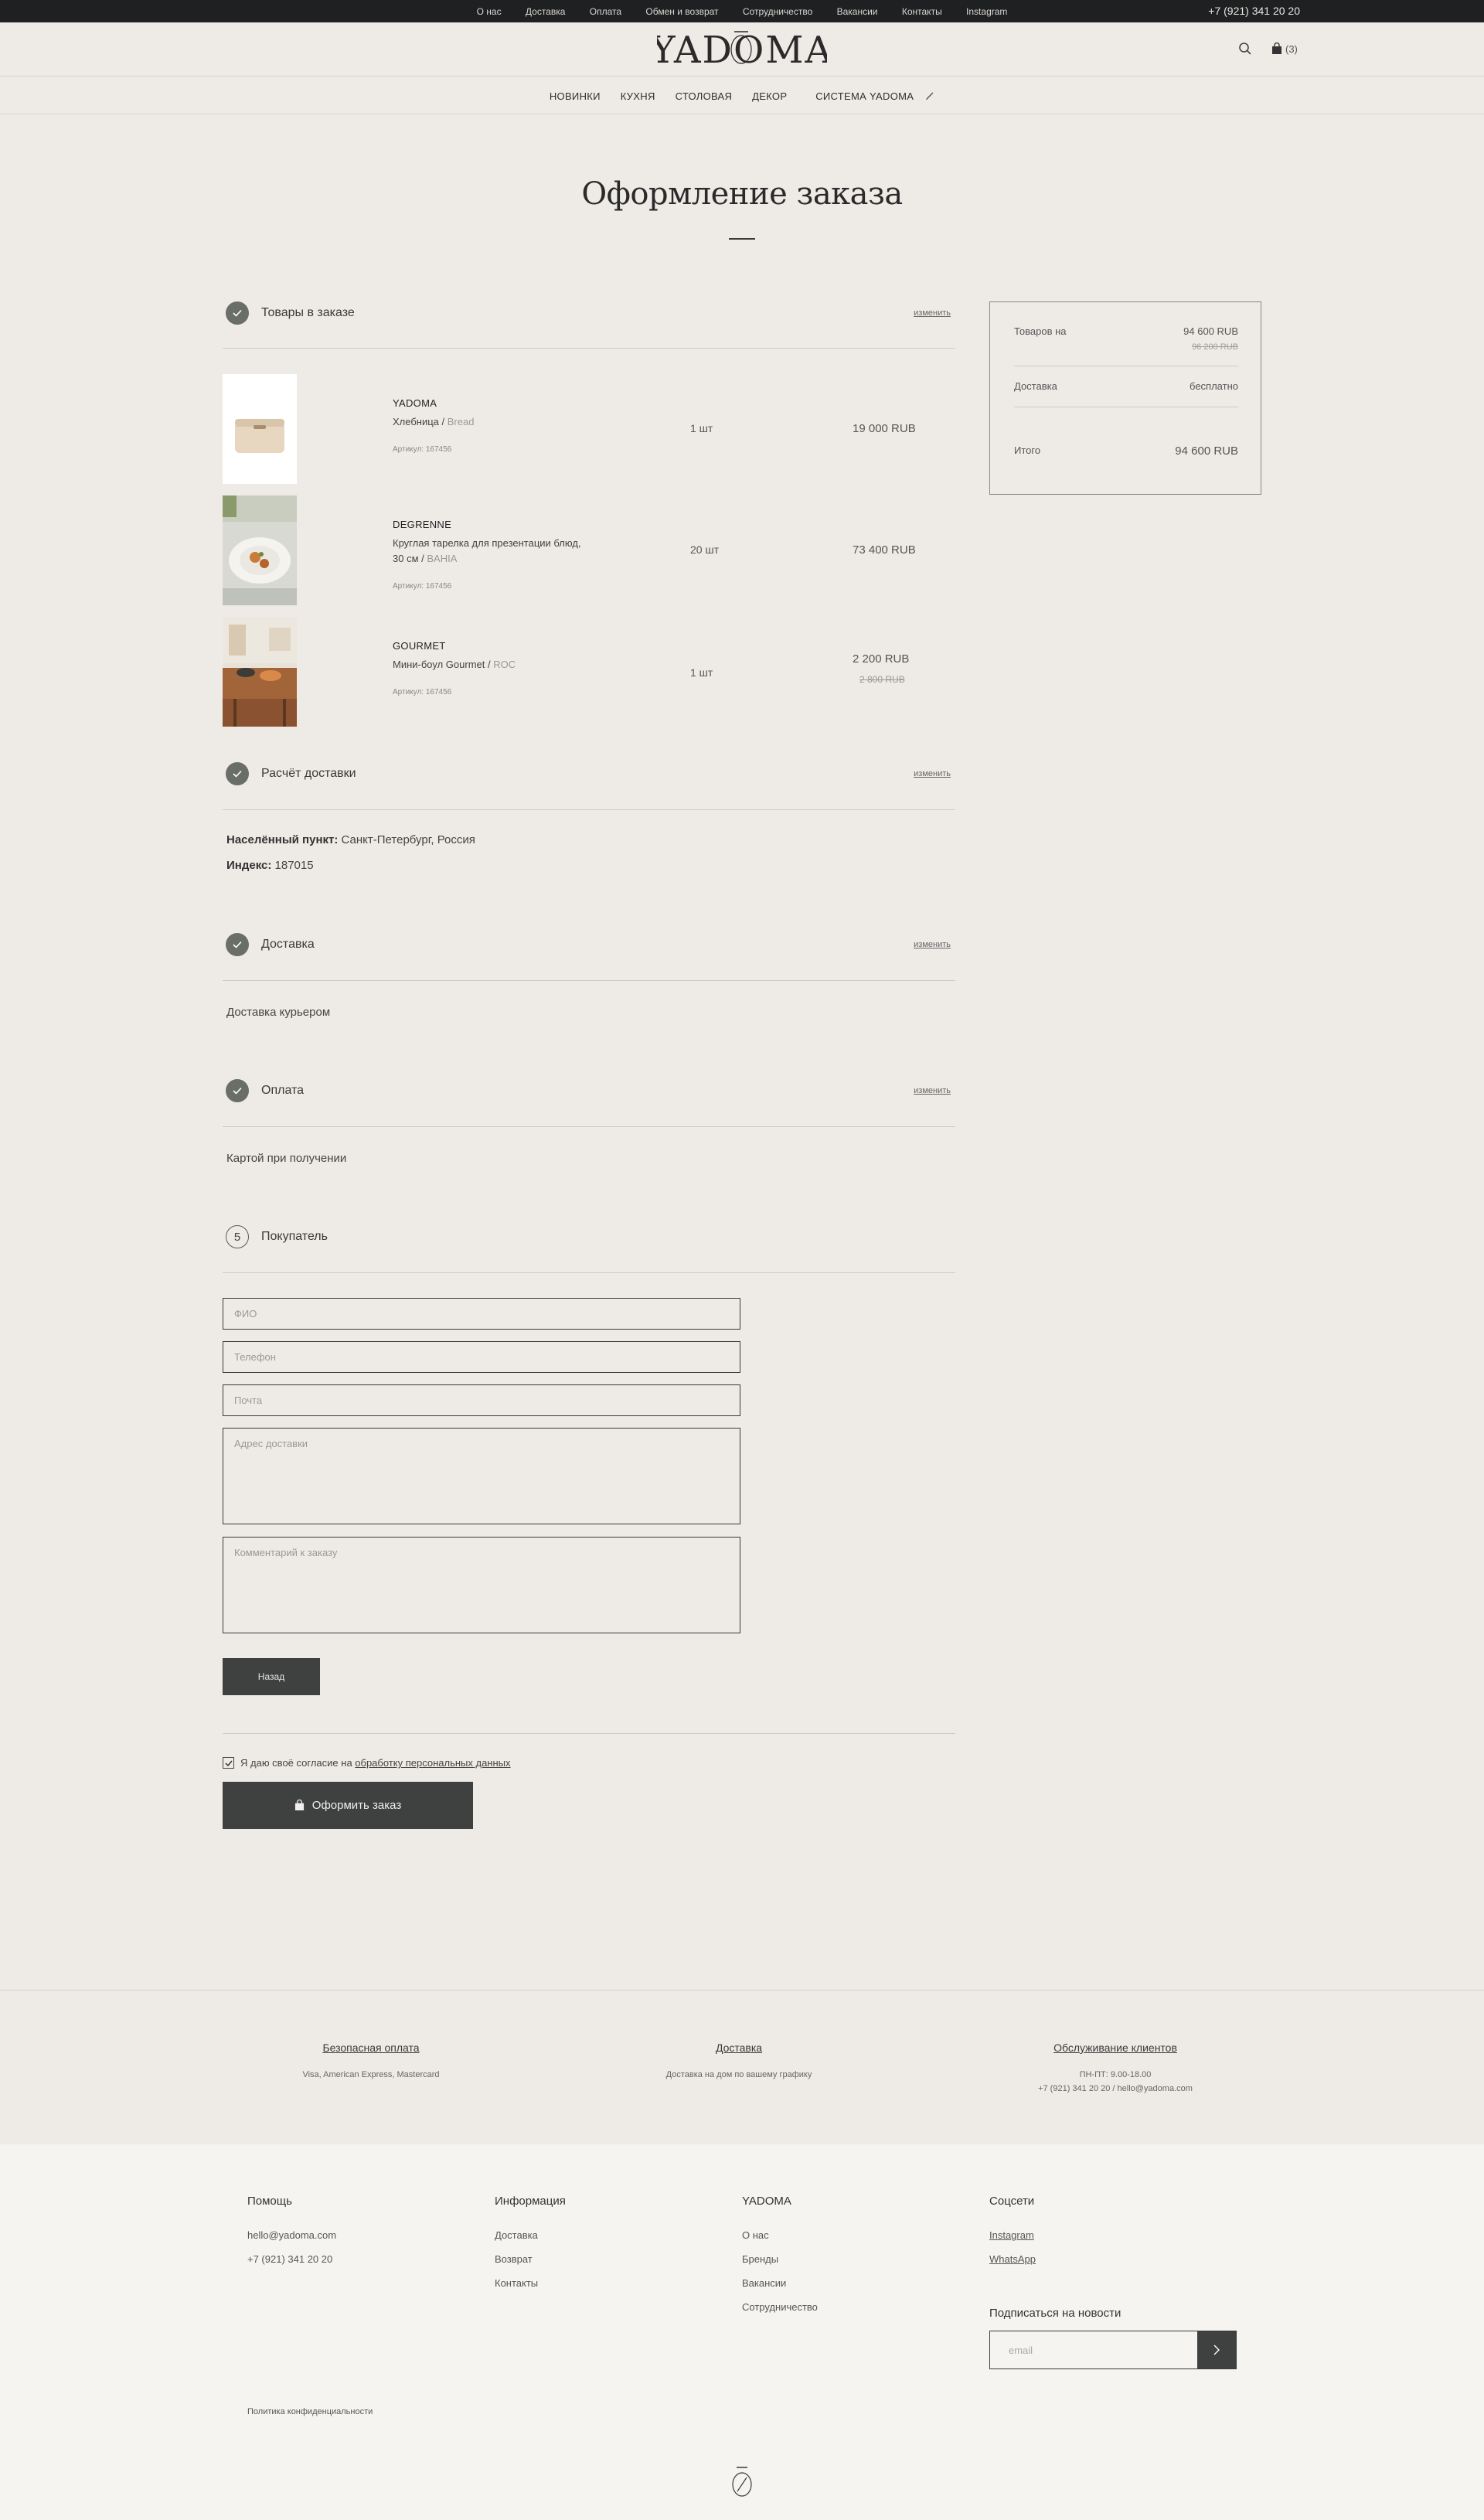 The width and height of the screenshot is (1484, 2520). Describe the element at coordinates (1216, 2349) in the screenshot. I see `subscribe-button` at that location.